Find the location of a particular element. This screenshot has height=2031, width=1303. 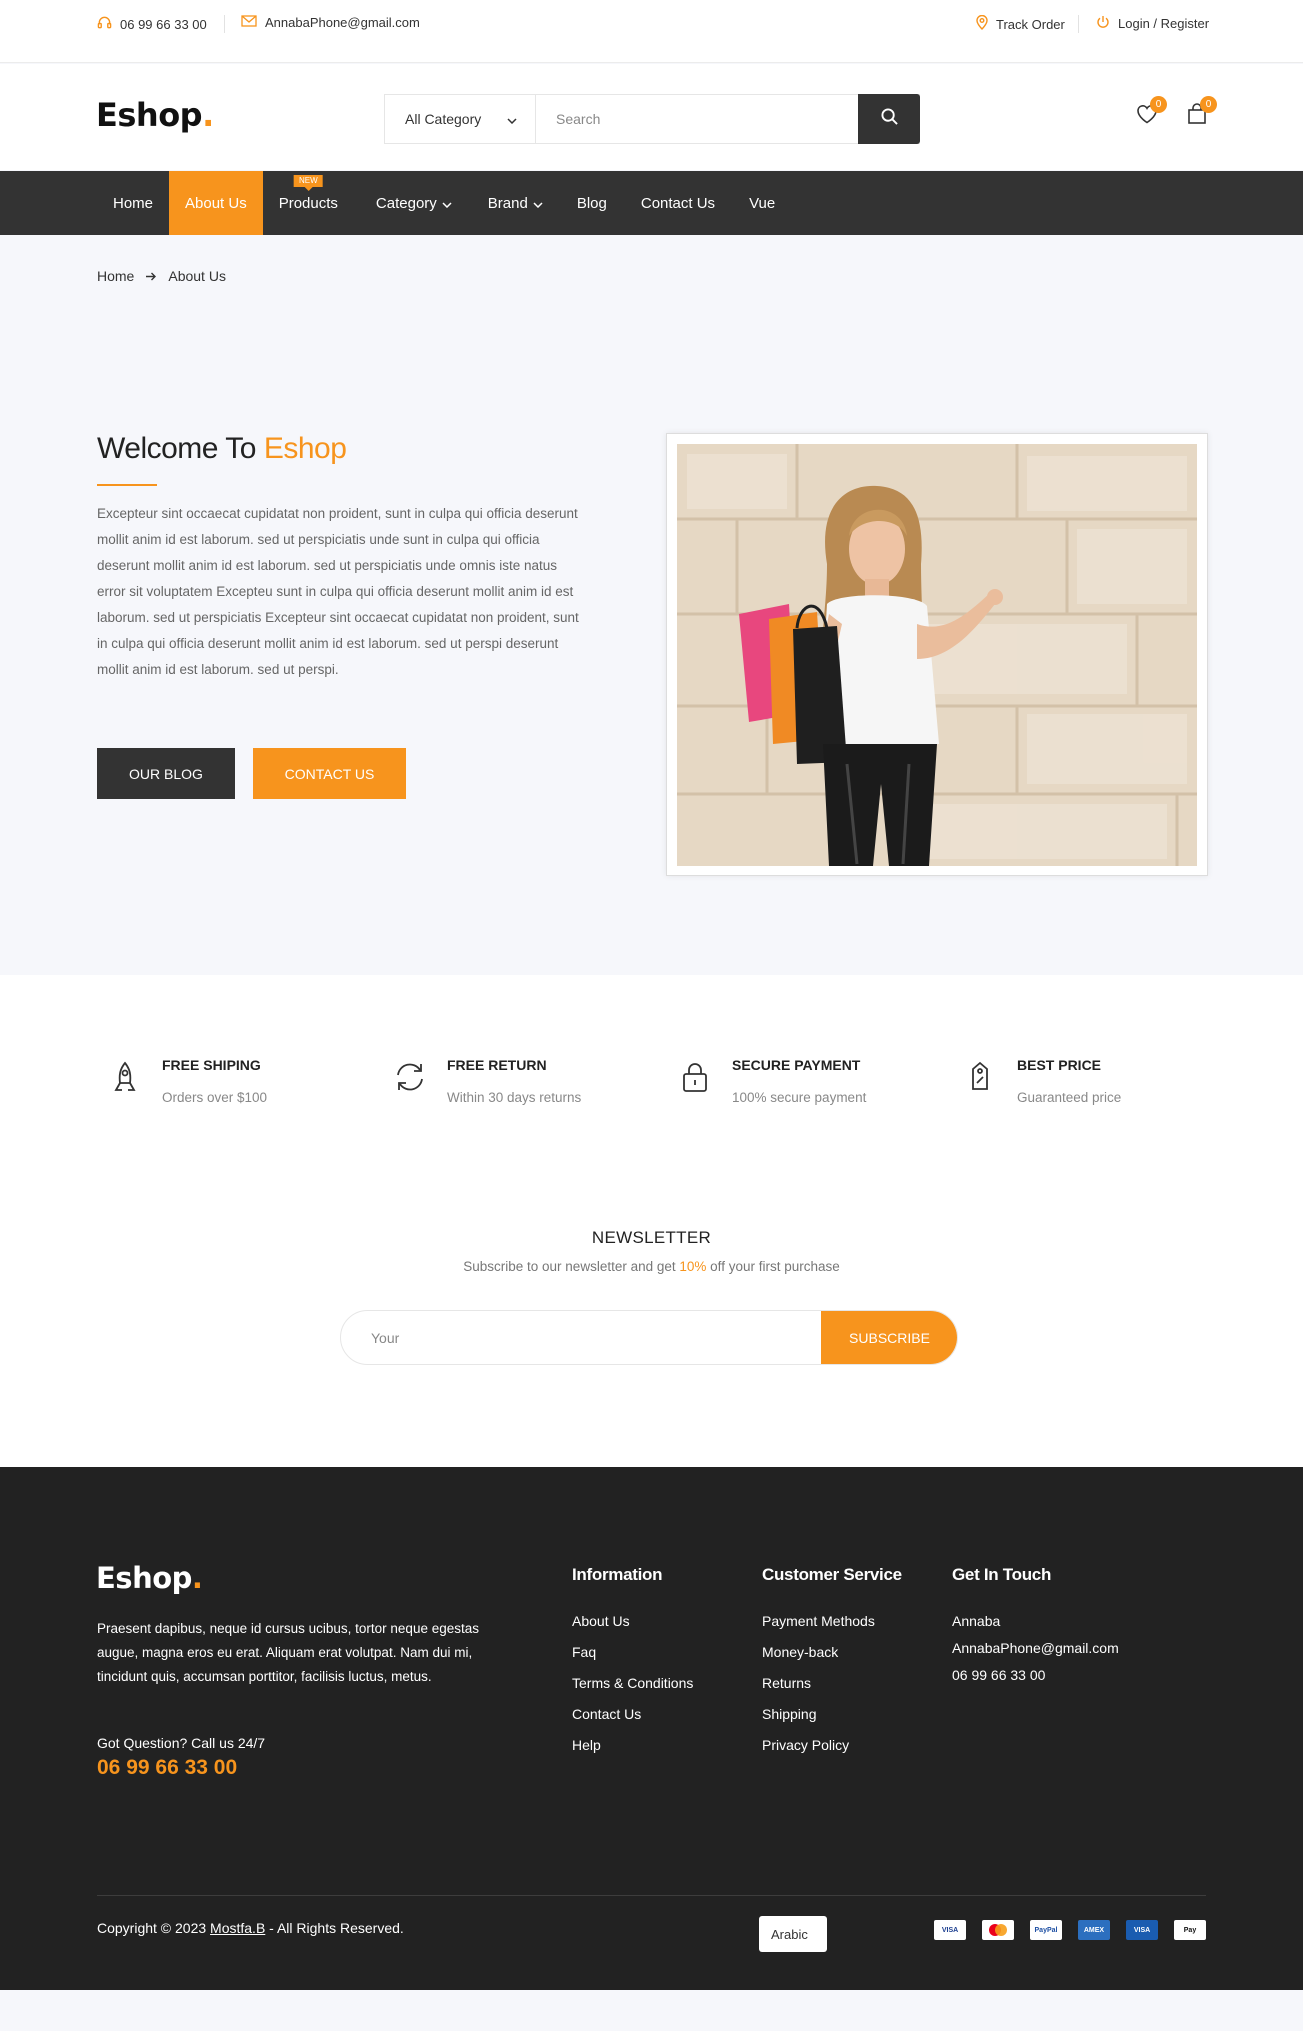

footer-contact-city: Annaba is located at coordinates (976, 1621).